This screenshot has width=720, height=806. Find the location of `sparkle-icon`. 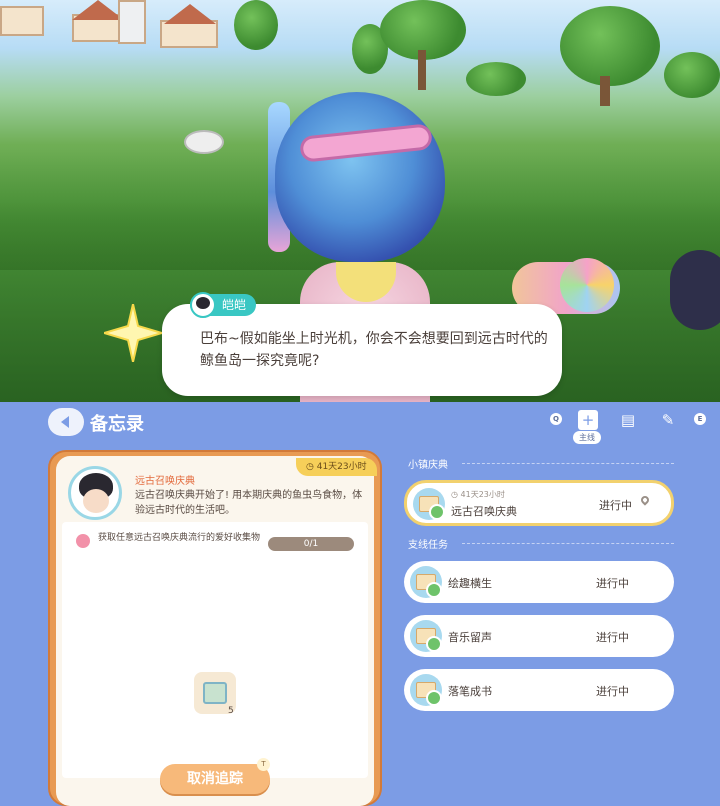

sparkle-icon is located at coordinates (133, 333).